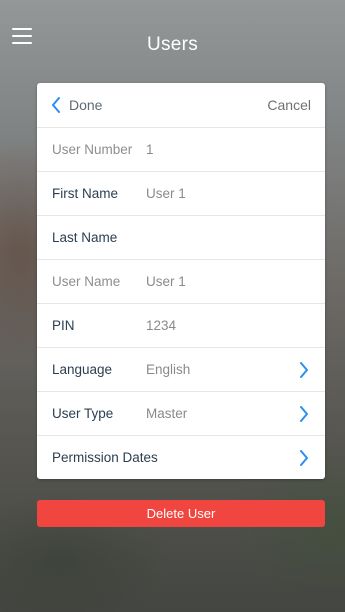 The image size is (345, 612). What do you see at coordinates (168, 369) in the screenshot?
I see `language-value: English` at bounding box center [168, 369].